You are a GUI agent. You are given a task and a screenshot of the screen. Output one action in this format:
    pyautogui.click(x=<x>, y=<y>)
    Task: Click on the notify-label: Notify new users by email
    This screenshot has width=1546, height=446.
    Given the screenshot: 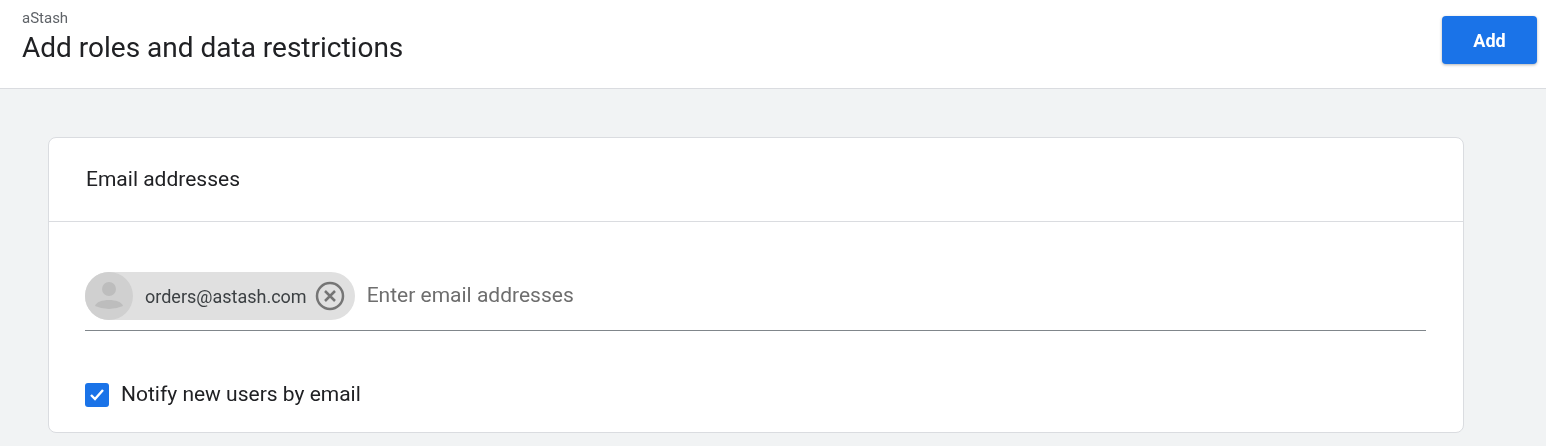 What is the action you would take?
    pyautogui.click(x=241, y=394)
    